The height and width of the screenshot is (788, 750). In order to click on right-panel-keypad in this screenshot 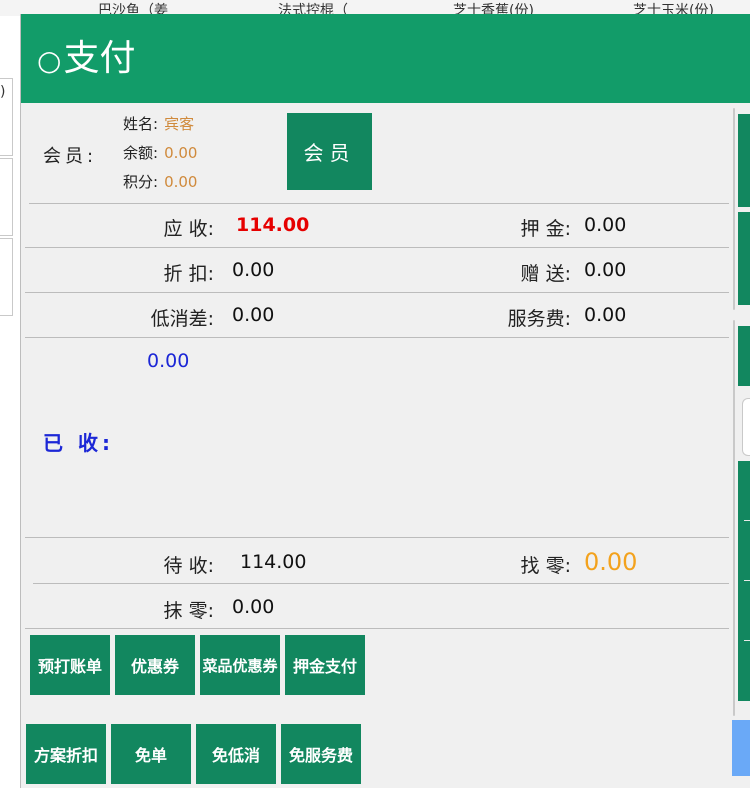, I will do `click(744, 581)`.